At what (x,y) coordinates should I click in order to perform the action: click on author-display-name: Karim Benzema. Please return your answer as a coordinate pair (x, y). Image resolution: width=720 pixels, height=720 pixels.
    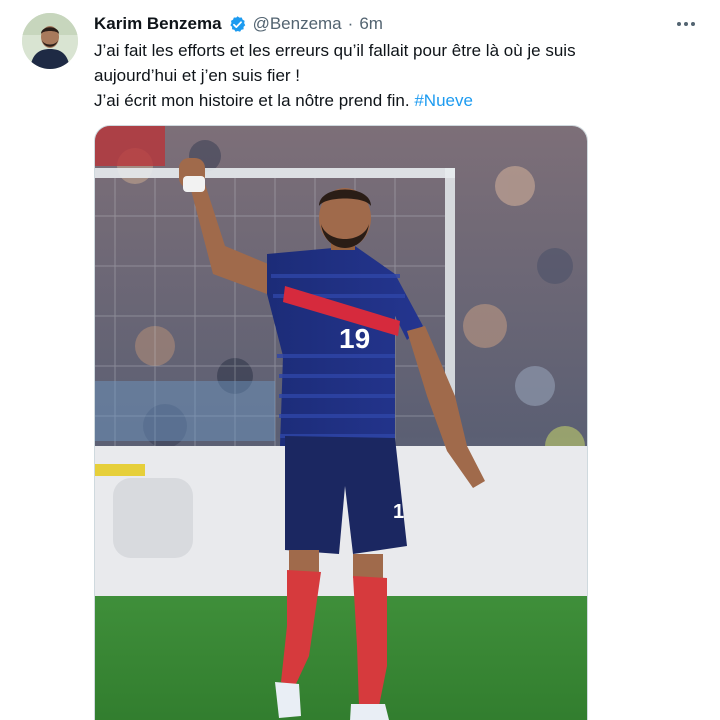
    Looking at the image, I should click on (158, 24).